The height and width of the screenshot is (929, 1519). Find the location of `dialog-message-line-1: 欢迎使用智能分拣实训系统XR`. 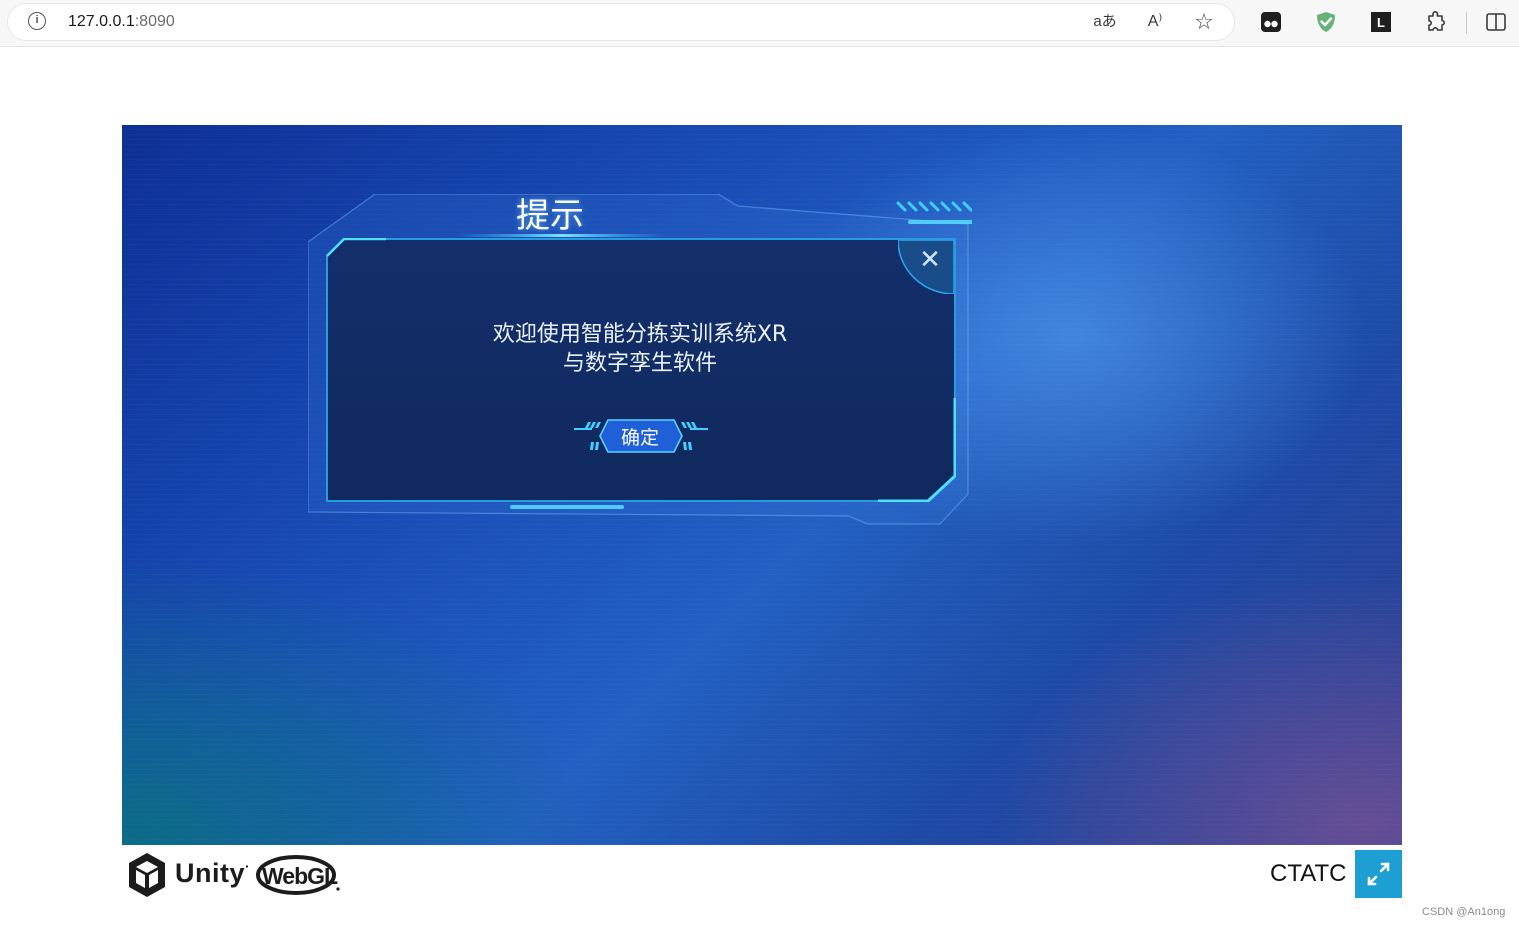

dialog-message-line-1: 欢迎使用智能分拣实训系统XR is located at coordinates (640, 334).